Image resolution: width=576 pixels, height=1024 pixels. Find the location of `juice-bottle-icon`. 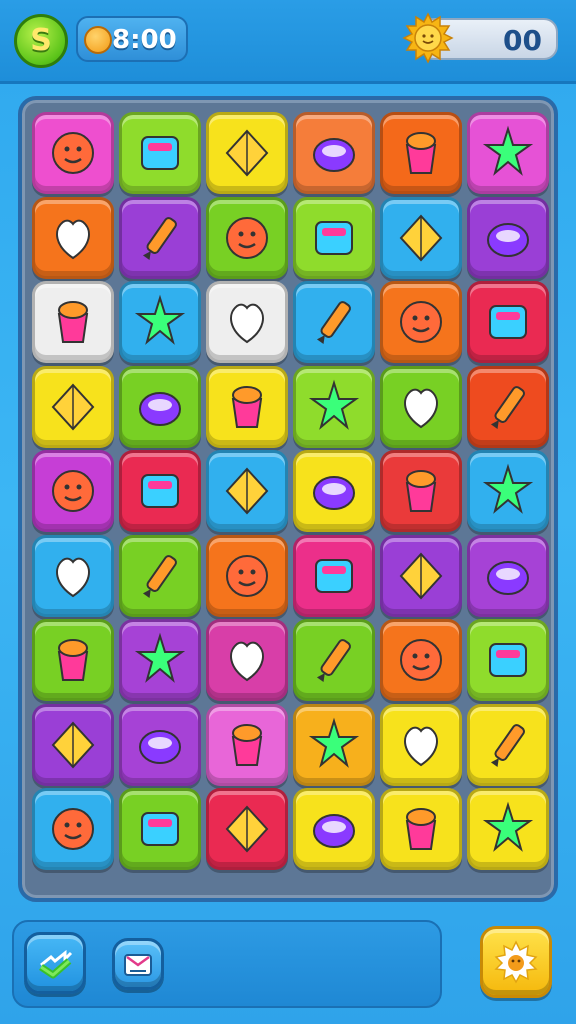

juice-bottle-icon is located at coordinates (508, 239).